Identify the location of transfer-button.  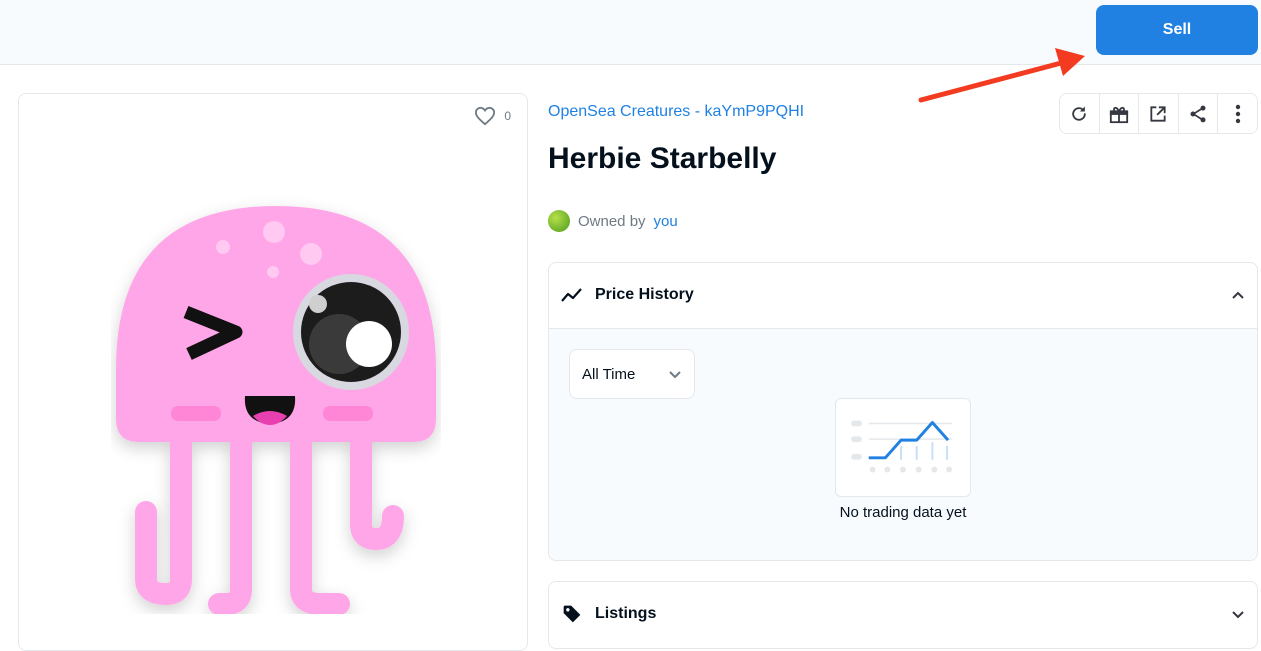
(1119, 113).